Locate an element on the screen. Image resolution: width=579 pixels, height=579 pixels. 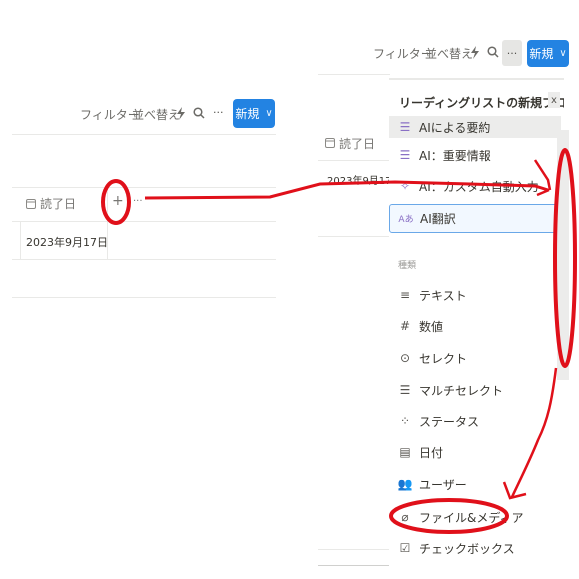
annotation-arrow-down is located at coordinates (534, 432).